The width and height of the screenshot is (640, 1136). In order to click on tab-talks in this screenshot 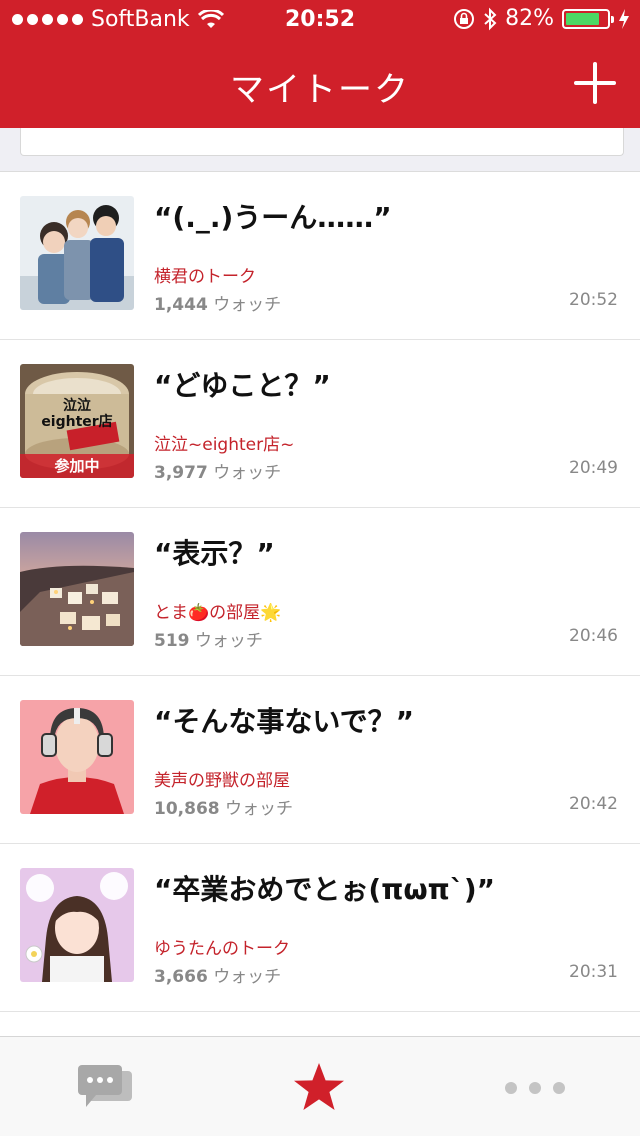, I will do `click(106, 1086)`.